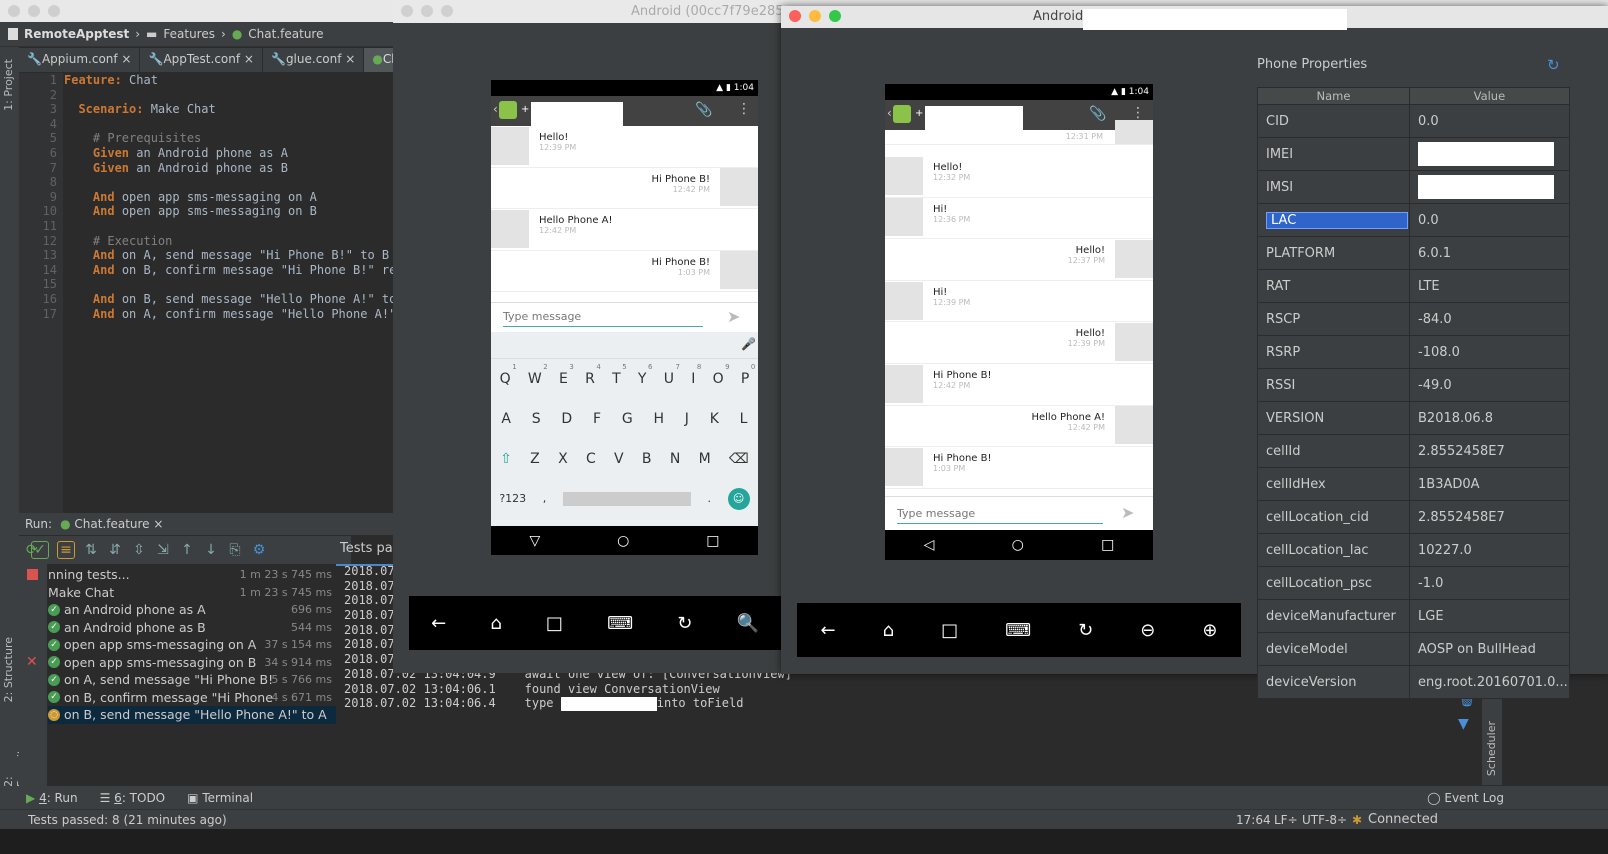 This screenshot has width=1608, height=854. Describe the element at coordinates (314, 60) in the screenshot. I see `tab-glue-conf: 🔧glue.conf ×` at that location.